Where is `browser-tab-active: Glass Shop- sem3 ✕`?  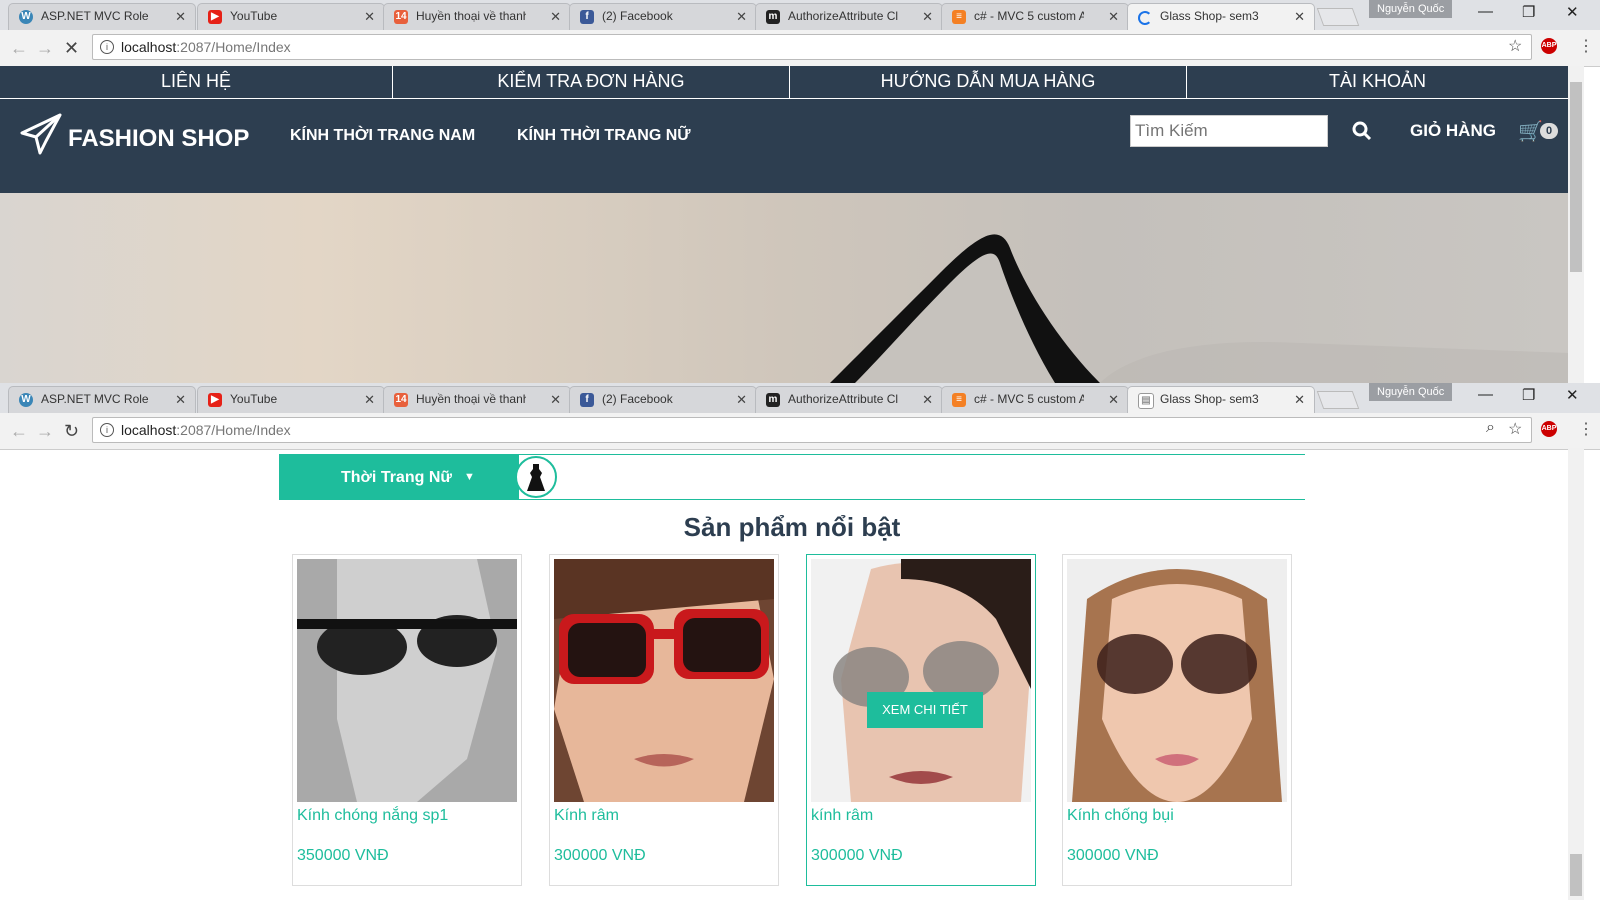 browser-tab-active: Glass Shop- sem3 ✕ is located at coordinates (1221, 16).